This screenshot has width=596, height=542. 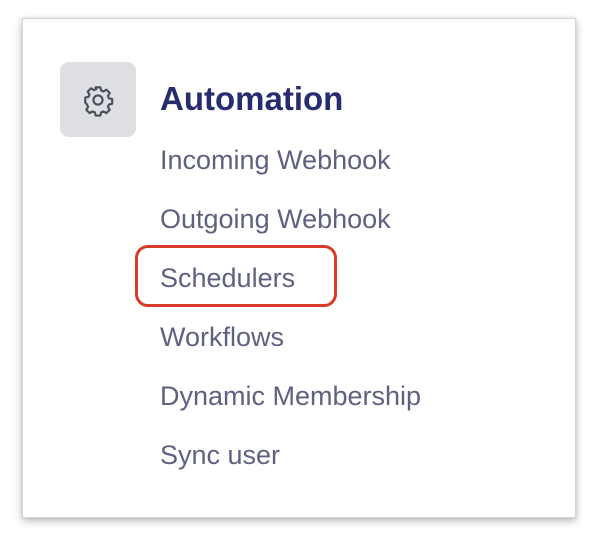 What do you see at coordinates (252, 98) in the screenshot?
I see `section-title: Automation` at bounding box center [252, 98].